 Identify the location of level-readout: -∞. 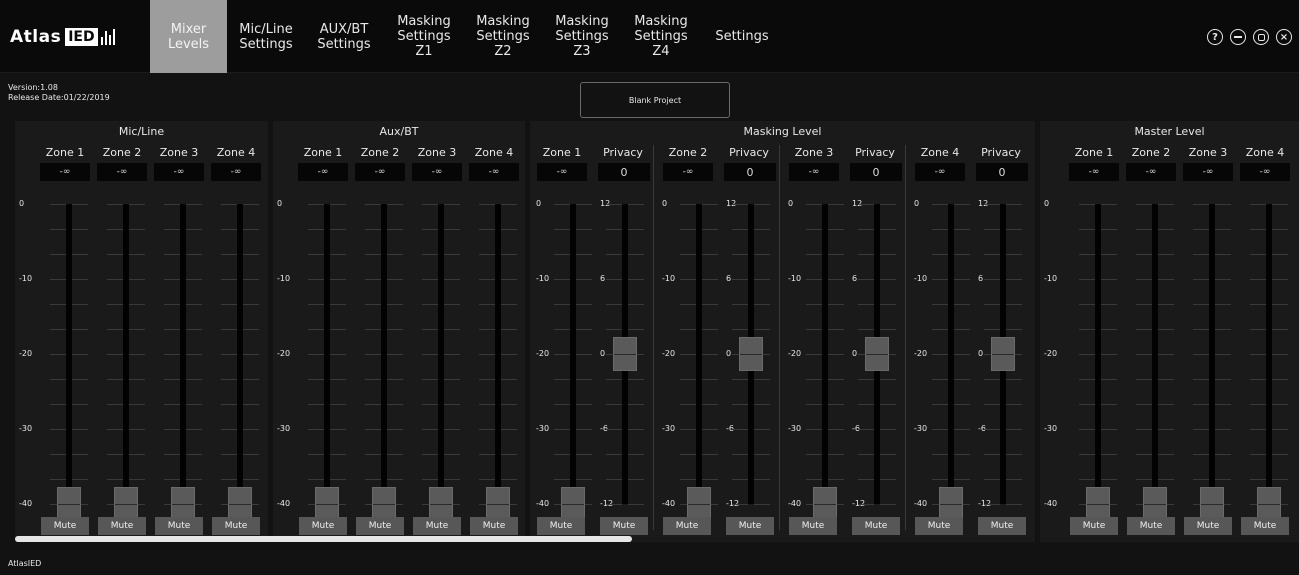
(940, 172).